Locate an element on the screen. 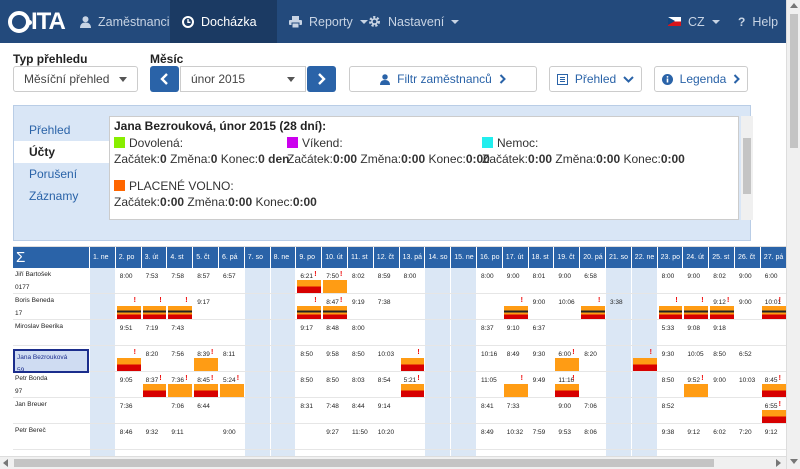  day-cell-time: 7:38 is located at coordinates (384, 302).